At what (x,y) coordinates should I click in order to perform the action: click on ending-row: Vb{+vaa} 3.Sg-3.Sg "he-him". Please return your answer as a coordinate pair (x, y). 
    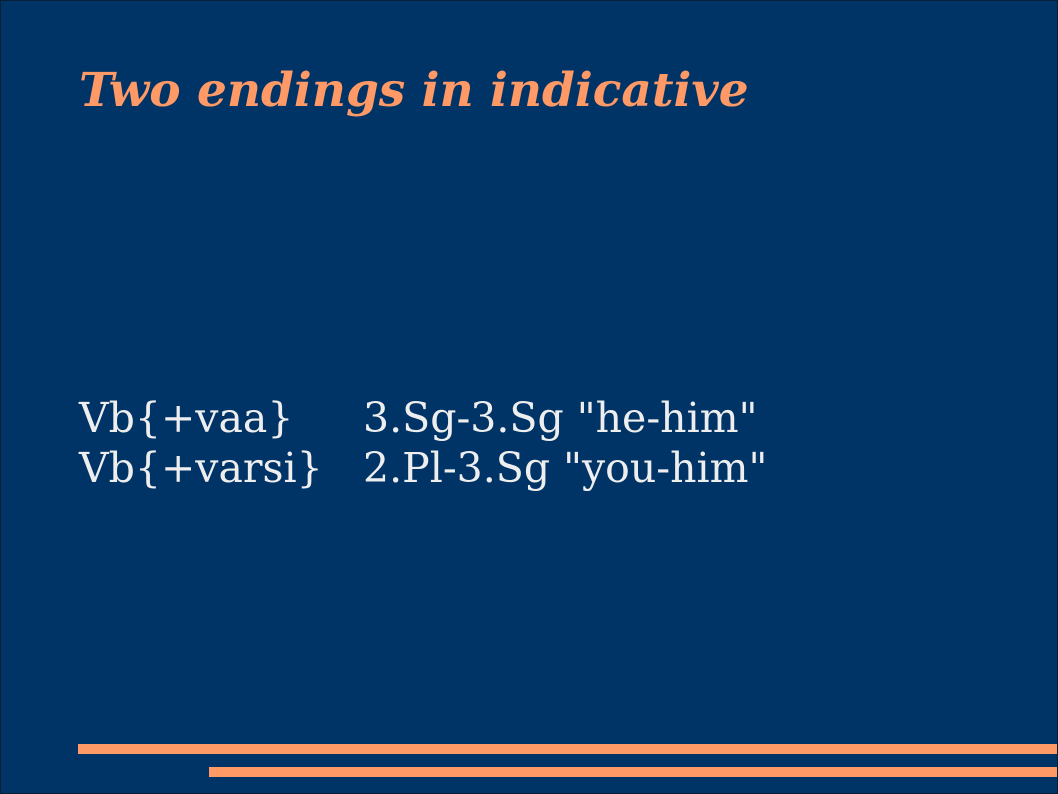
    Looking at the image, I should click on (423, 418).